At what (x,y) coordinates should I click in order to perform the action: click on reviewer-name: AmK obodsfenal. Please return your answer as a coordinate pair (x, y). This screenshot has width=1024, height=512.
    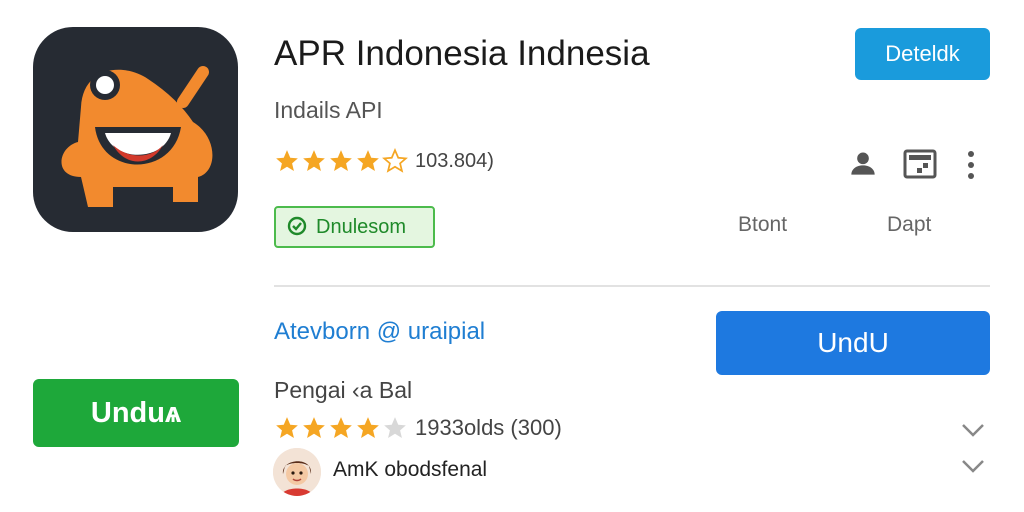
    Looking at the image, I should click on (410, 469).